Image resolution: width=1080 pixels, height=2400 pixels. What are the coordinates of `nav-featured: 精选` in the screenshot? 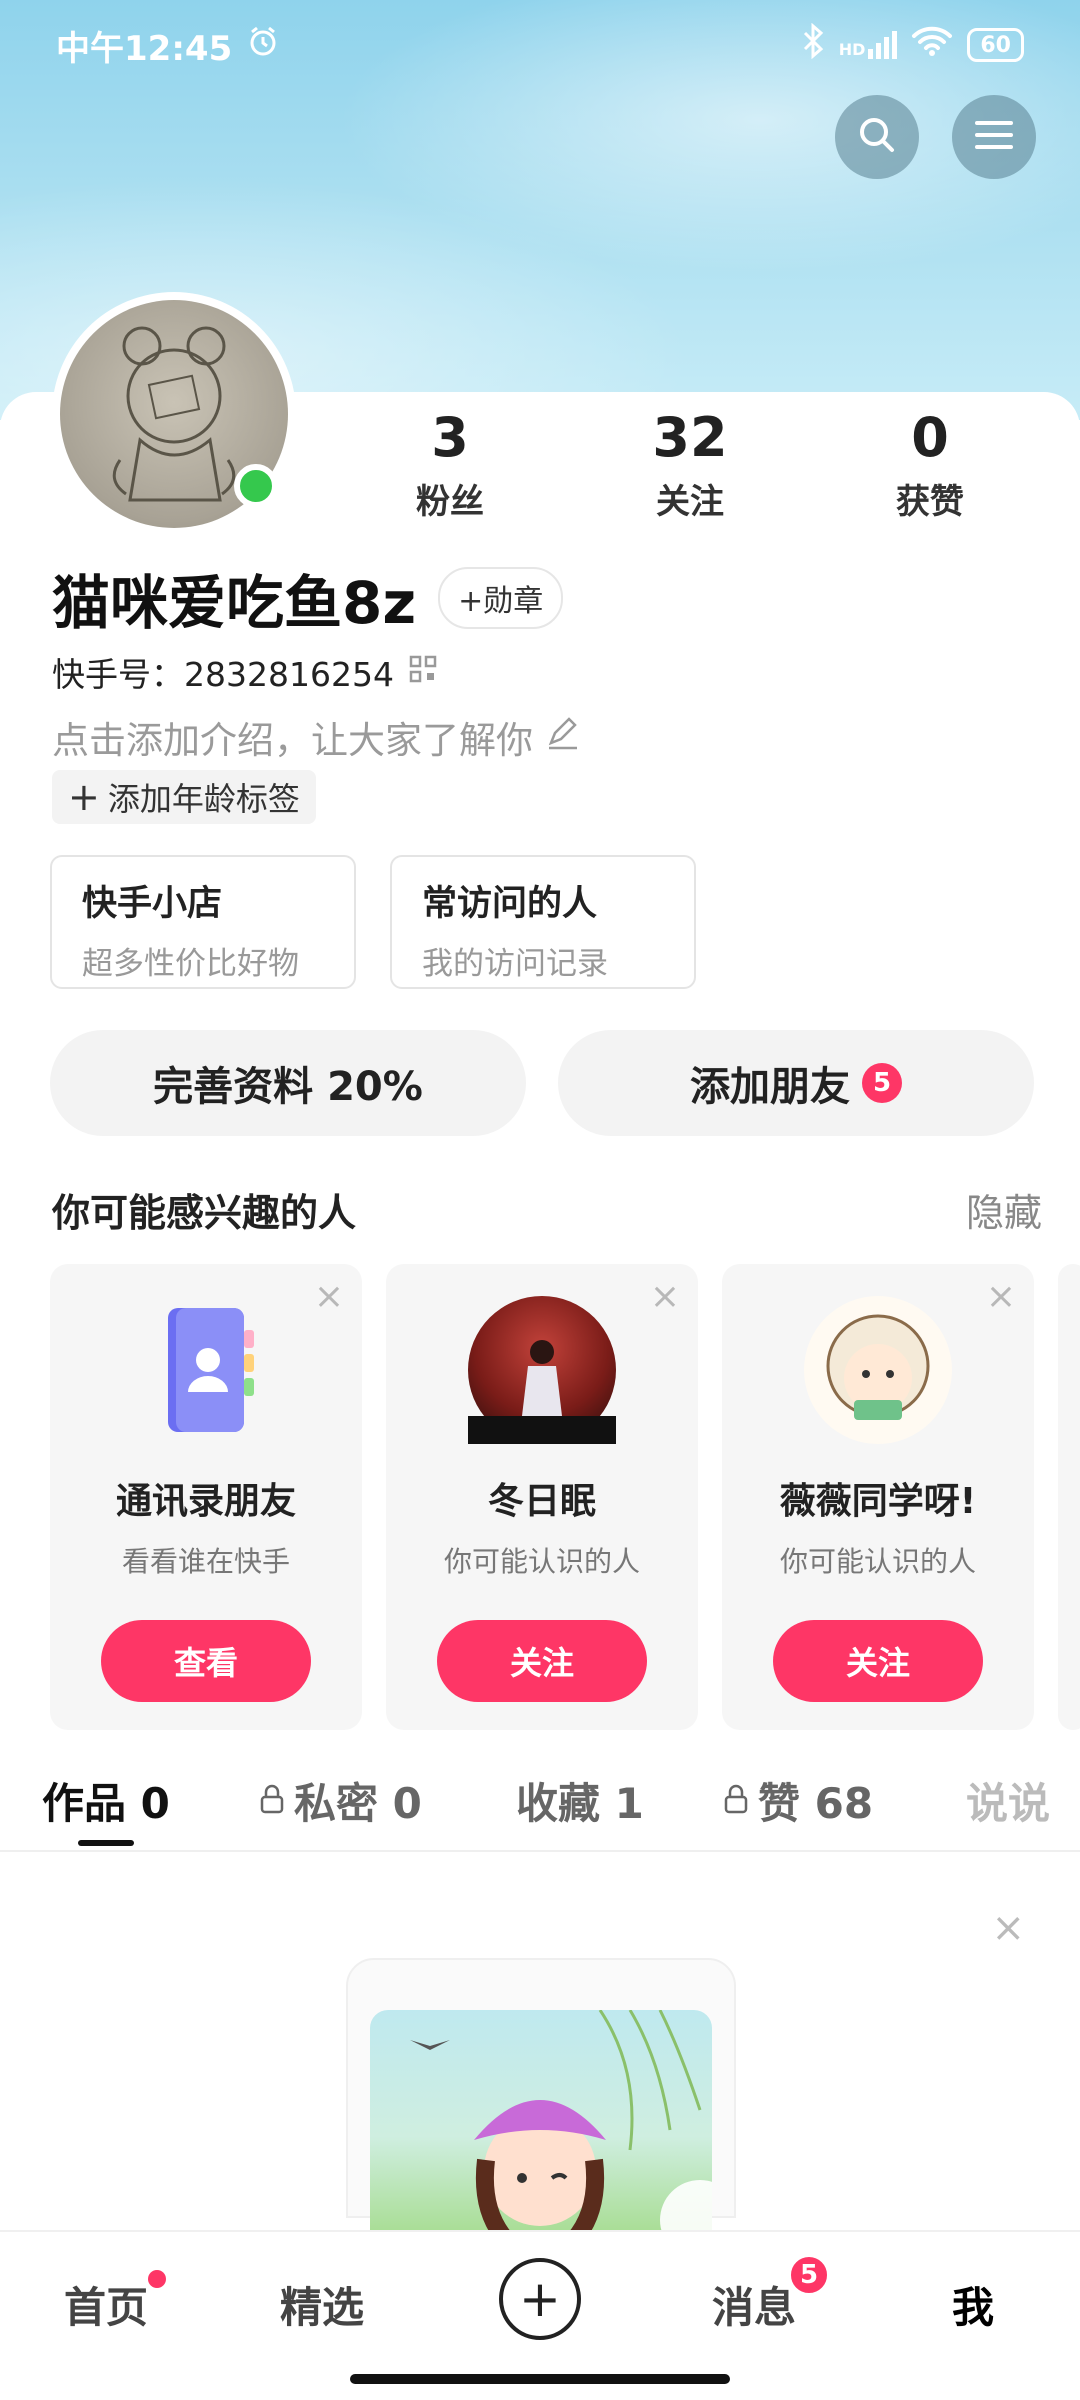 It's located at (322, 2304).